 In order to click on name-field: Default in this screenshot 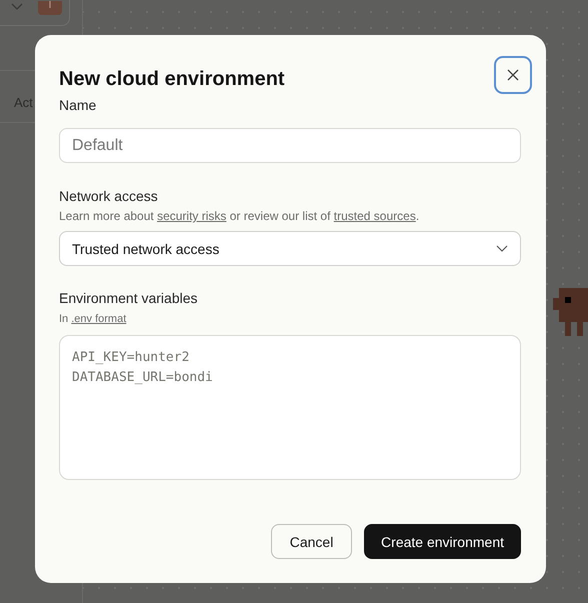, I will do `click(290, 145)`.